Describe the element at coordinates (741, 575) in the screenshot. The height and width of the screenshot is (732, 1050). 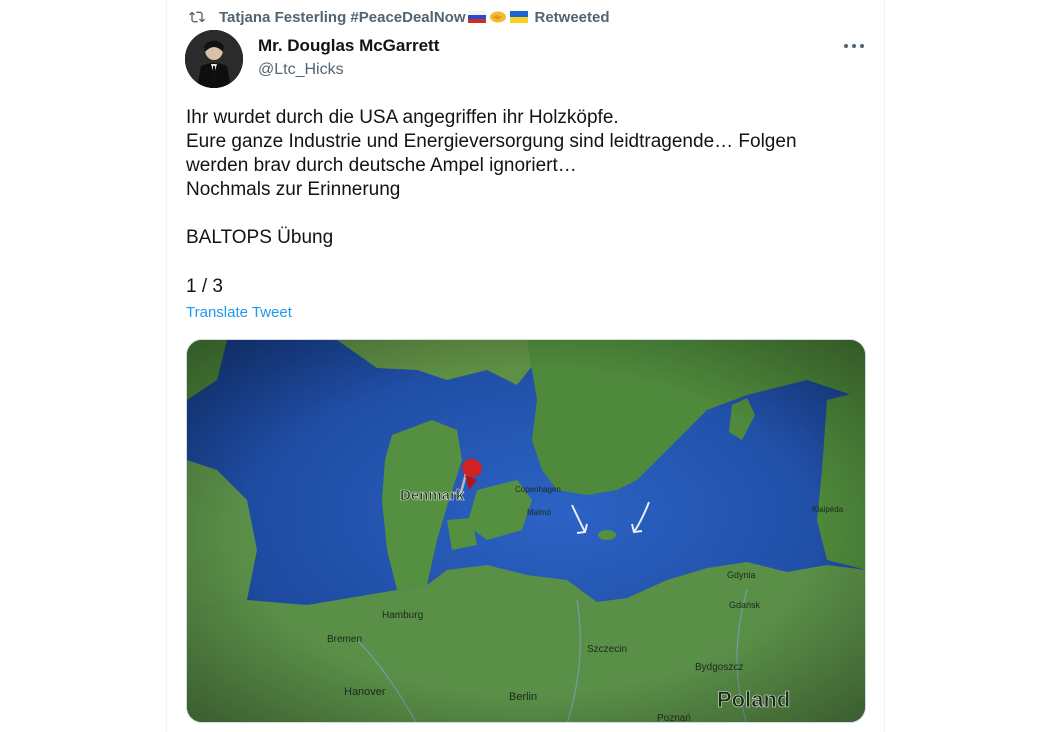
I see `map-label-gdynia: Gdynia` at that location.